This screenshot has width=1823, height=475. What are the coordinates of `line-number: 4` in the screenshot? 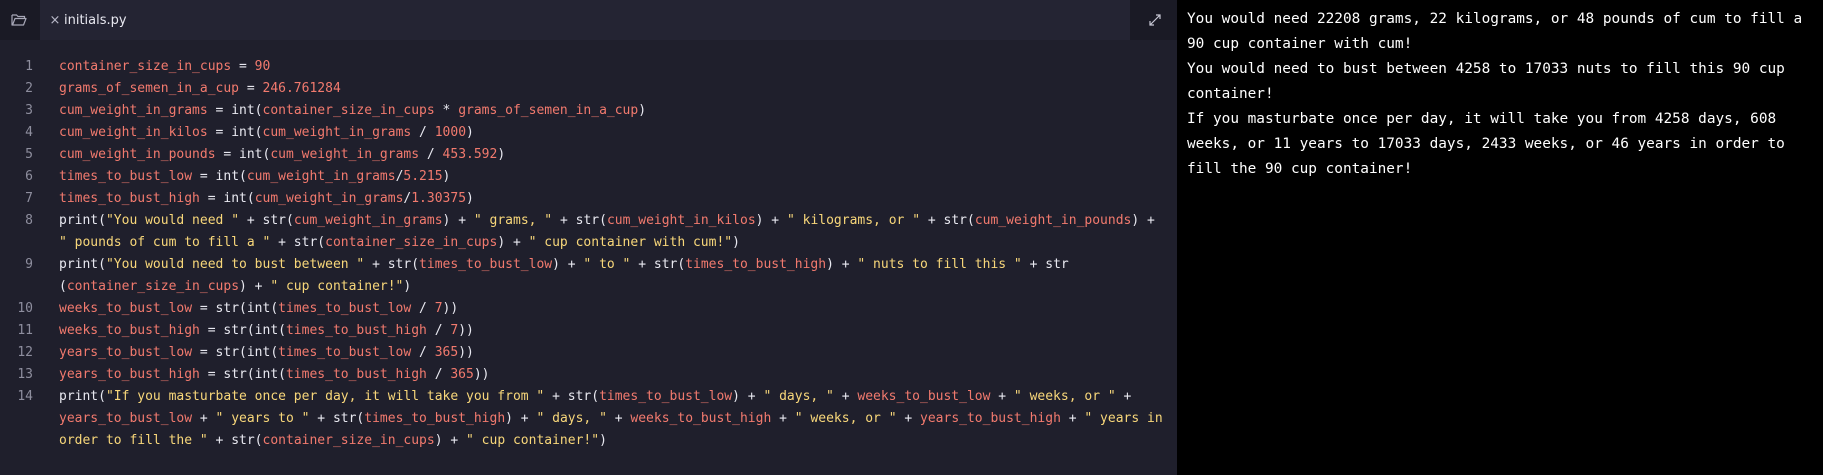 It's located at (29, 132).